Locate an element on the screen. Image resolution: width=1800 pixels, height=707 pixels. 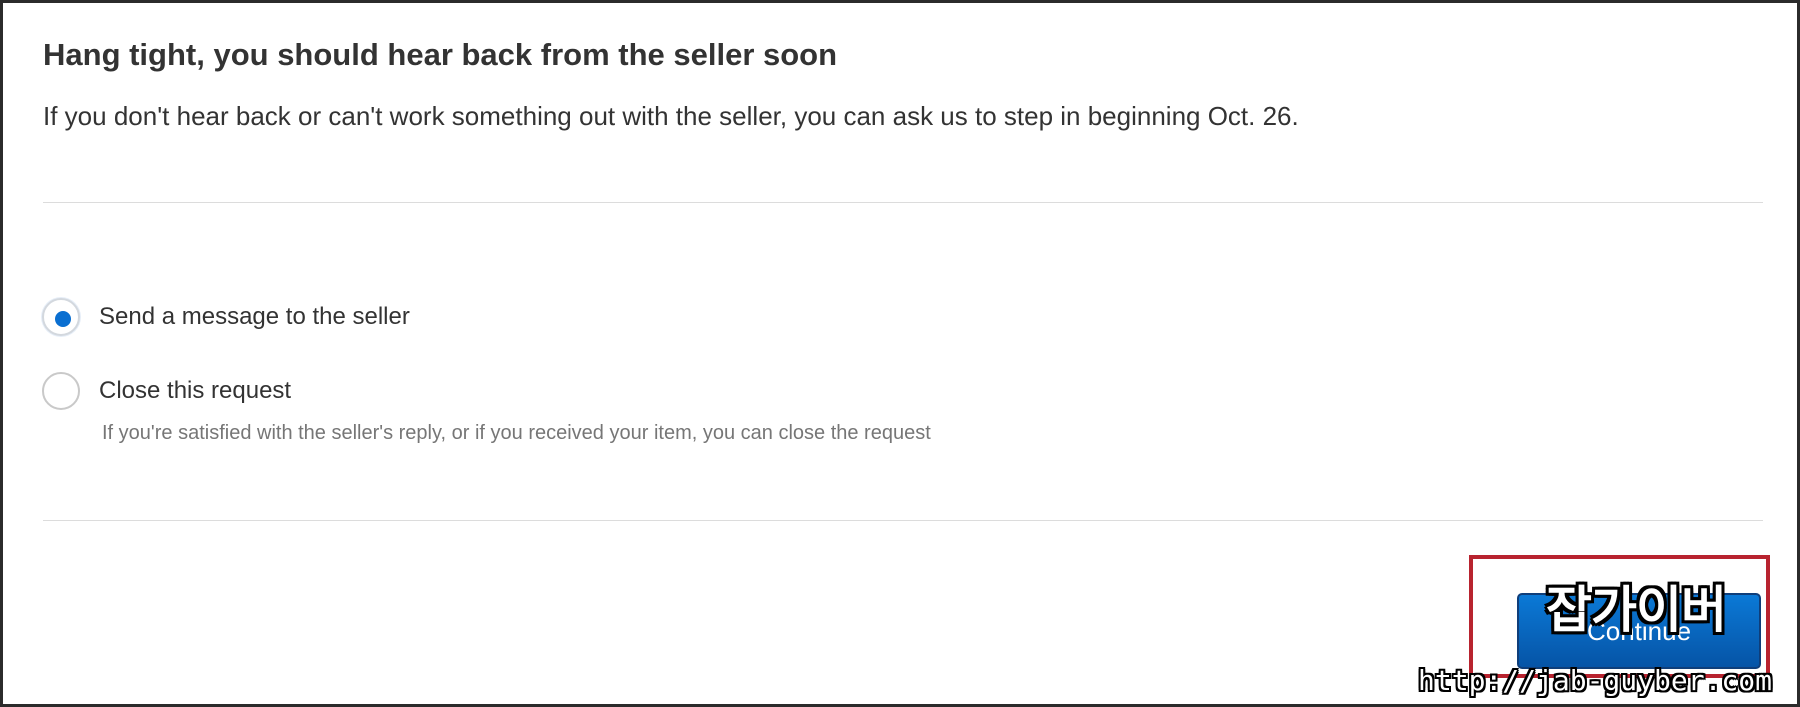
radio-dot-icon is located at coordinates (63, 319).